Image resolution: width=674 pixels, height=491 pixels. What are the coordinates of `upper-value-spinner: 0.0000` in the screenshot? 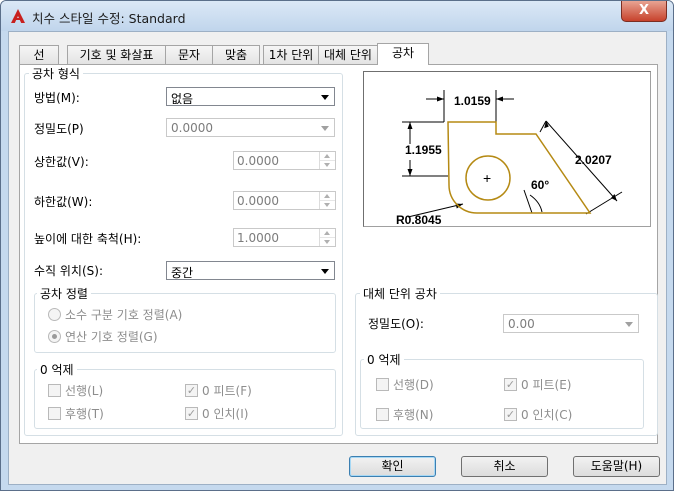 It's located at (284, 160).